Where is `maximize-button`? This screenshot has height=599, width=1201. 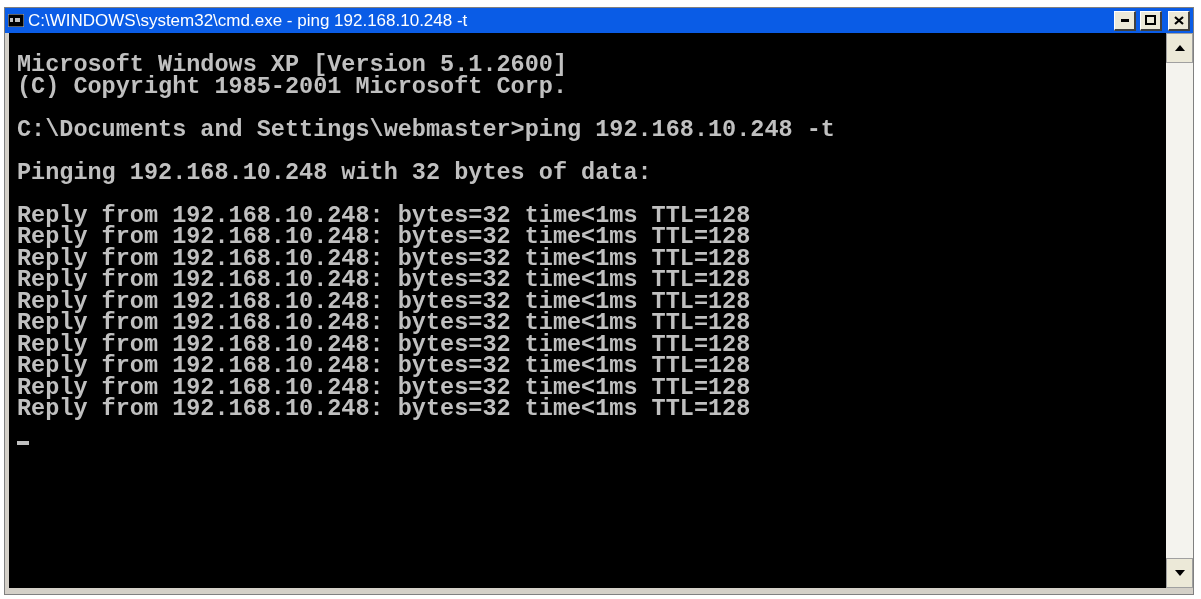
maximize-button is located at coordinates (1151, 20).